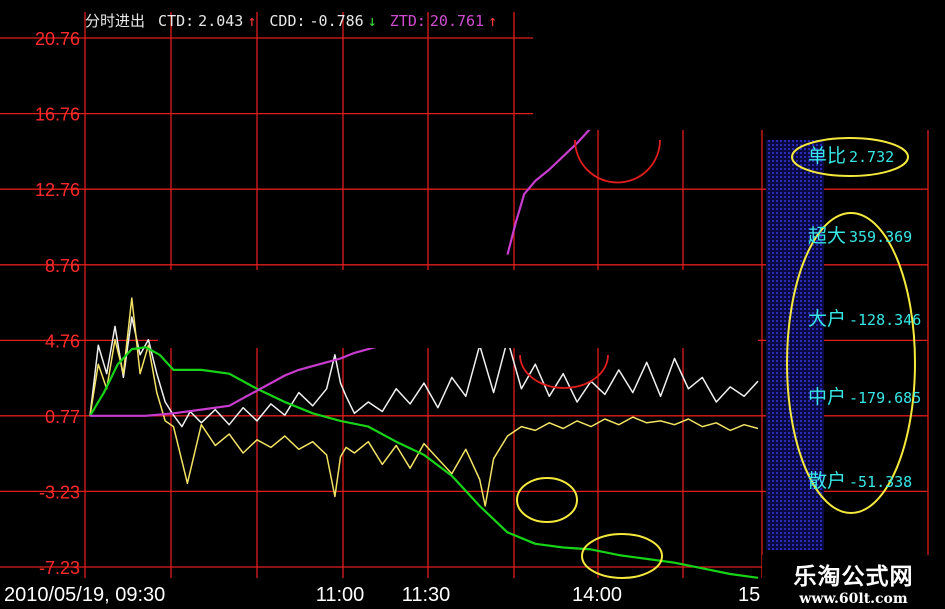 This screenshot has width=945, height=609. What do you see at coordinates (115, 21) in the screenshot?
I see `indicator-name: 分时进出` at bounding box center [115, 21].